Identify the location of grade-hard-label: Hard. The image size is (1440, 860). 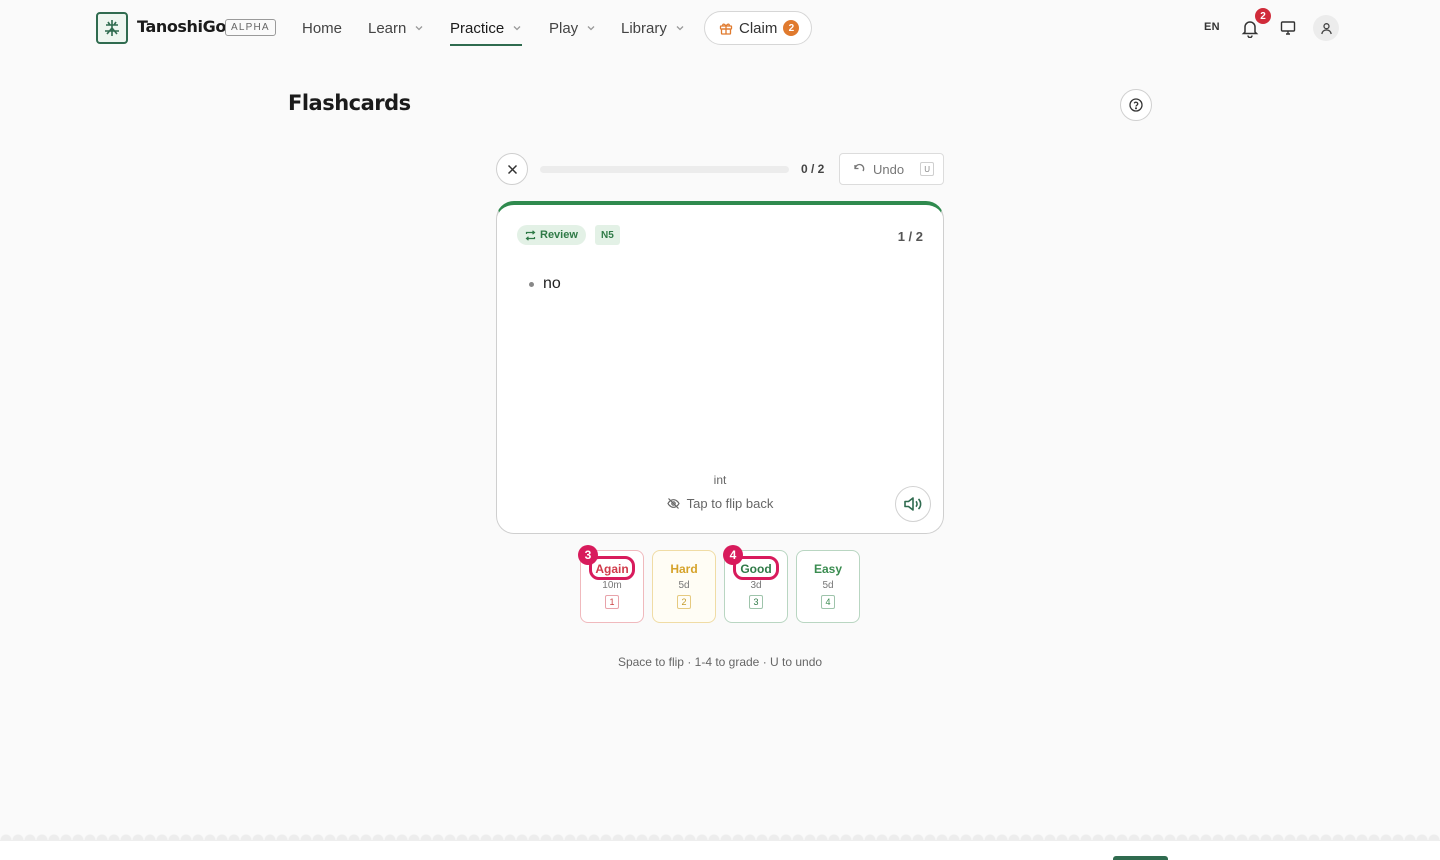
(684, 569).